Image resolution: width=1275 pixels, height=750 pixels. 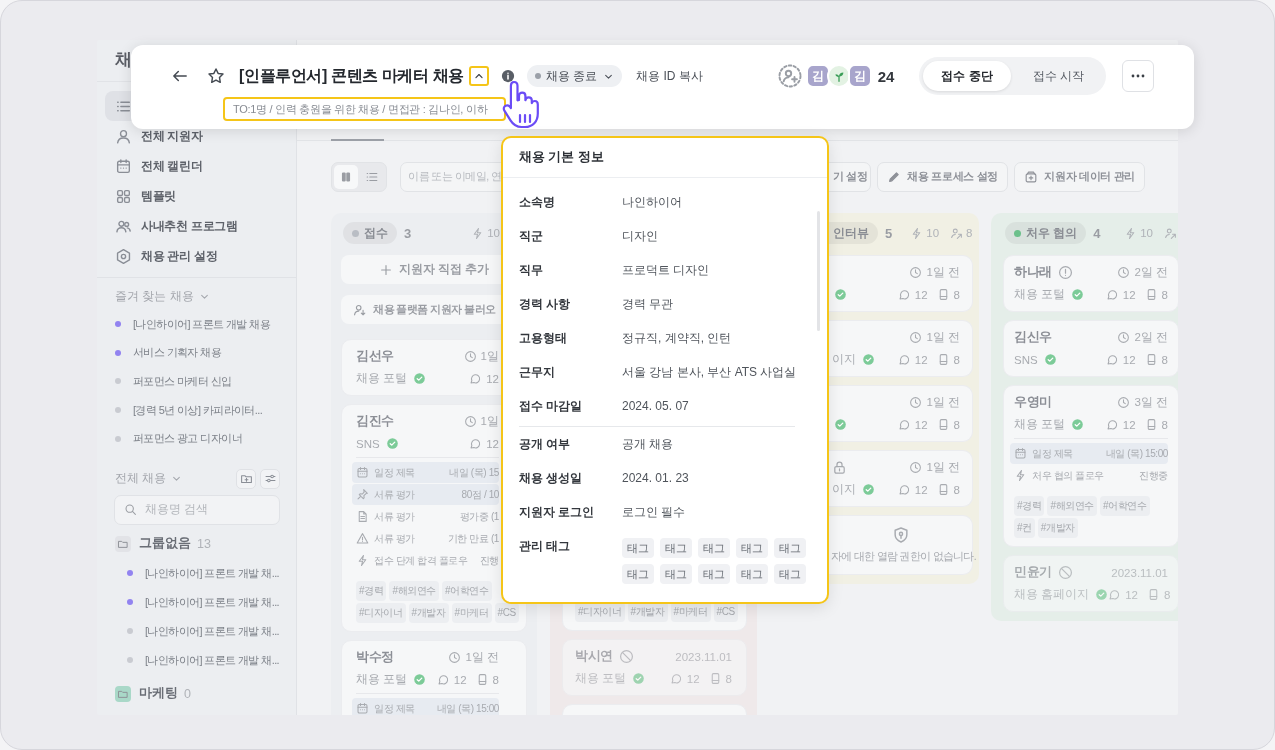 I want to click on field-value: 나인하이어, so click(x=652, y=202).